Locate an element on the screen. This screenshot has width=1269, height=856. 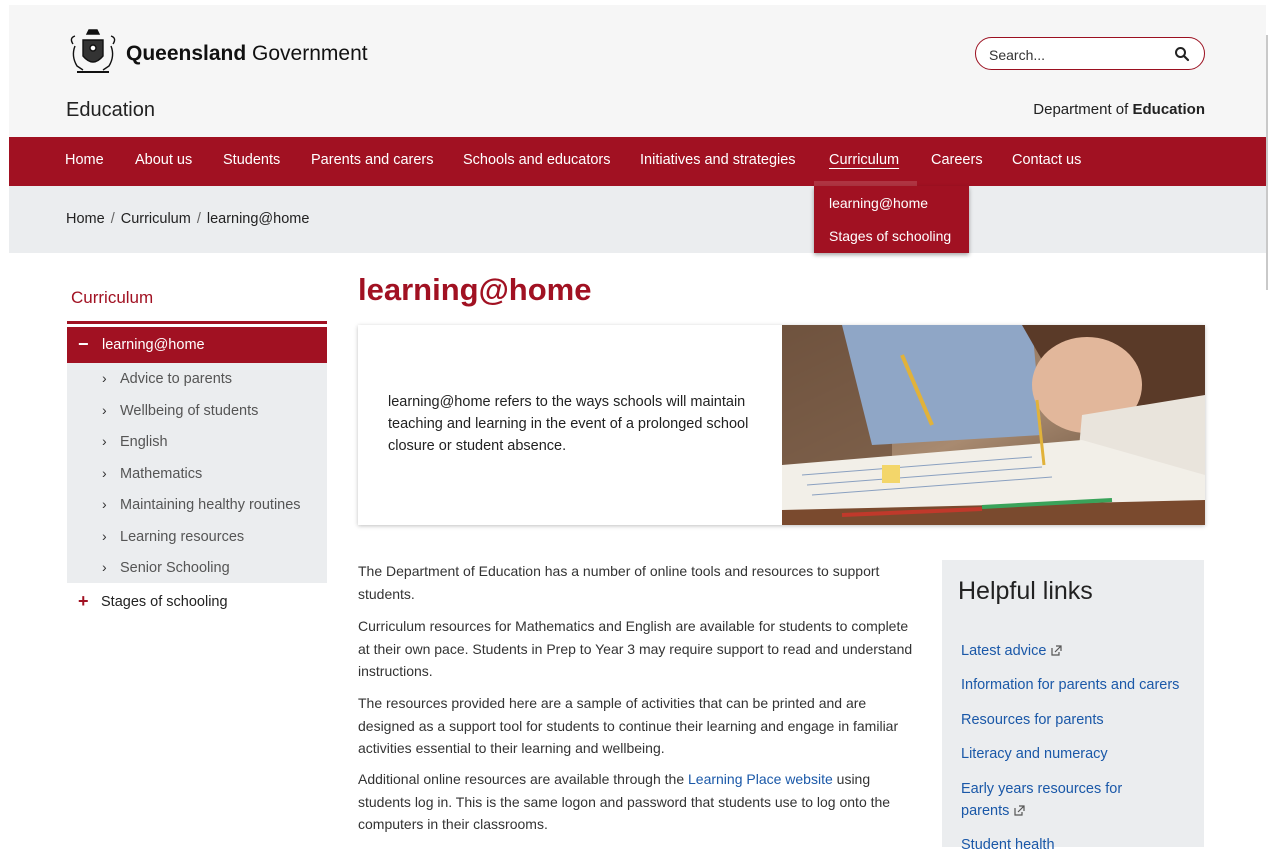
scrollbar-thumb is located at coordinates (1267, 162).